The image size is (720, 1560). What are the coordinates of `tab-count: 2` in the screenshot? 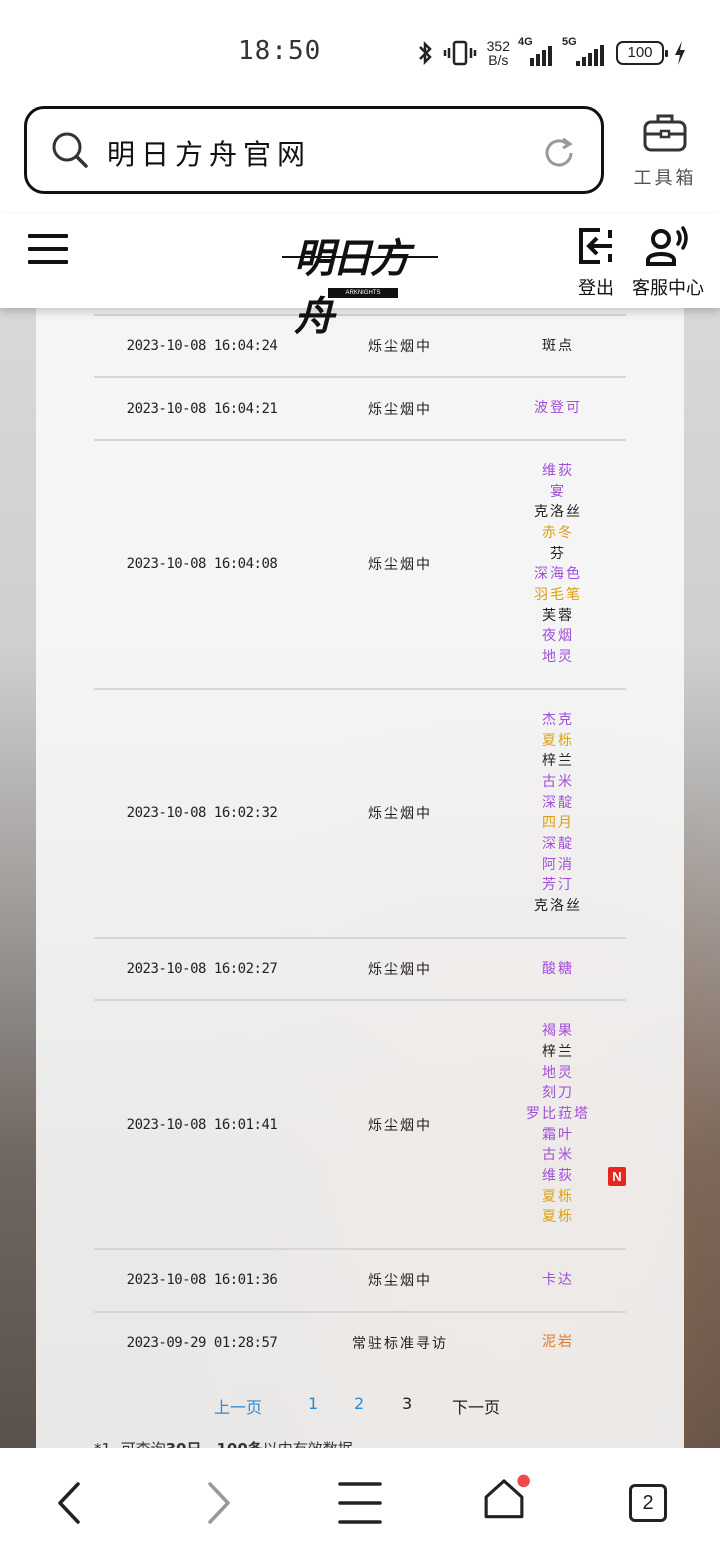 It's located at (648, 1503).